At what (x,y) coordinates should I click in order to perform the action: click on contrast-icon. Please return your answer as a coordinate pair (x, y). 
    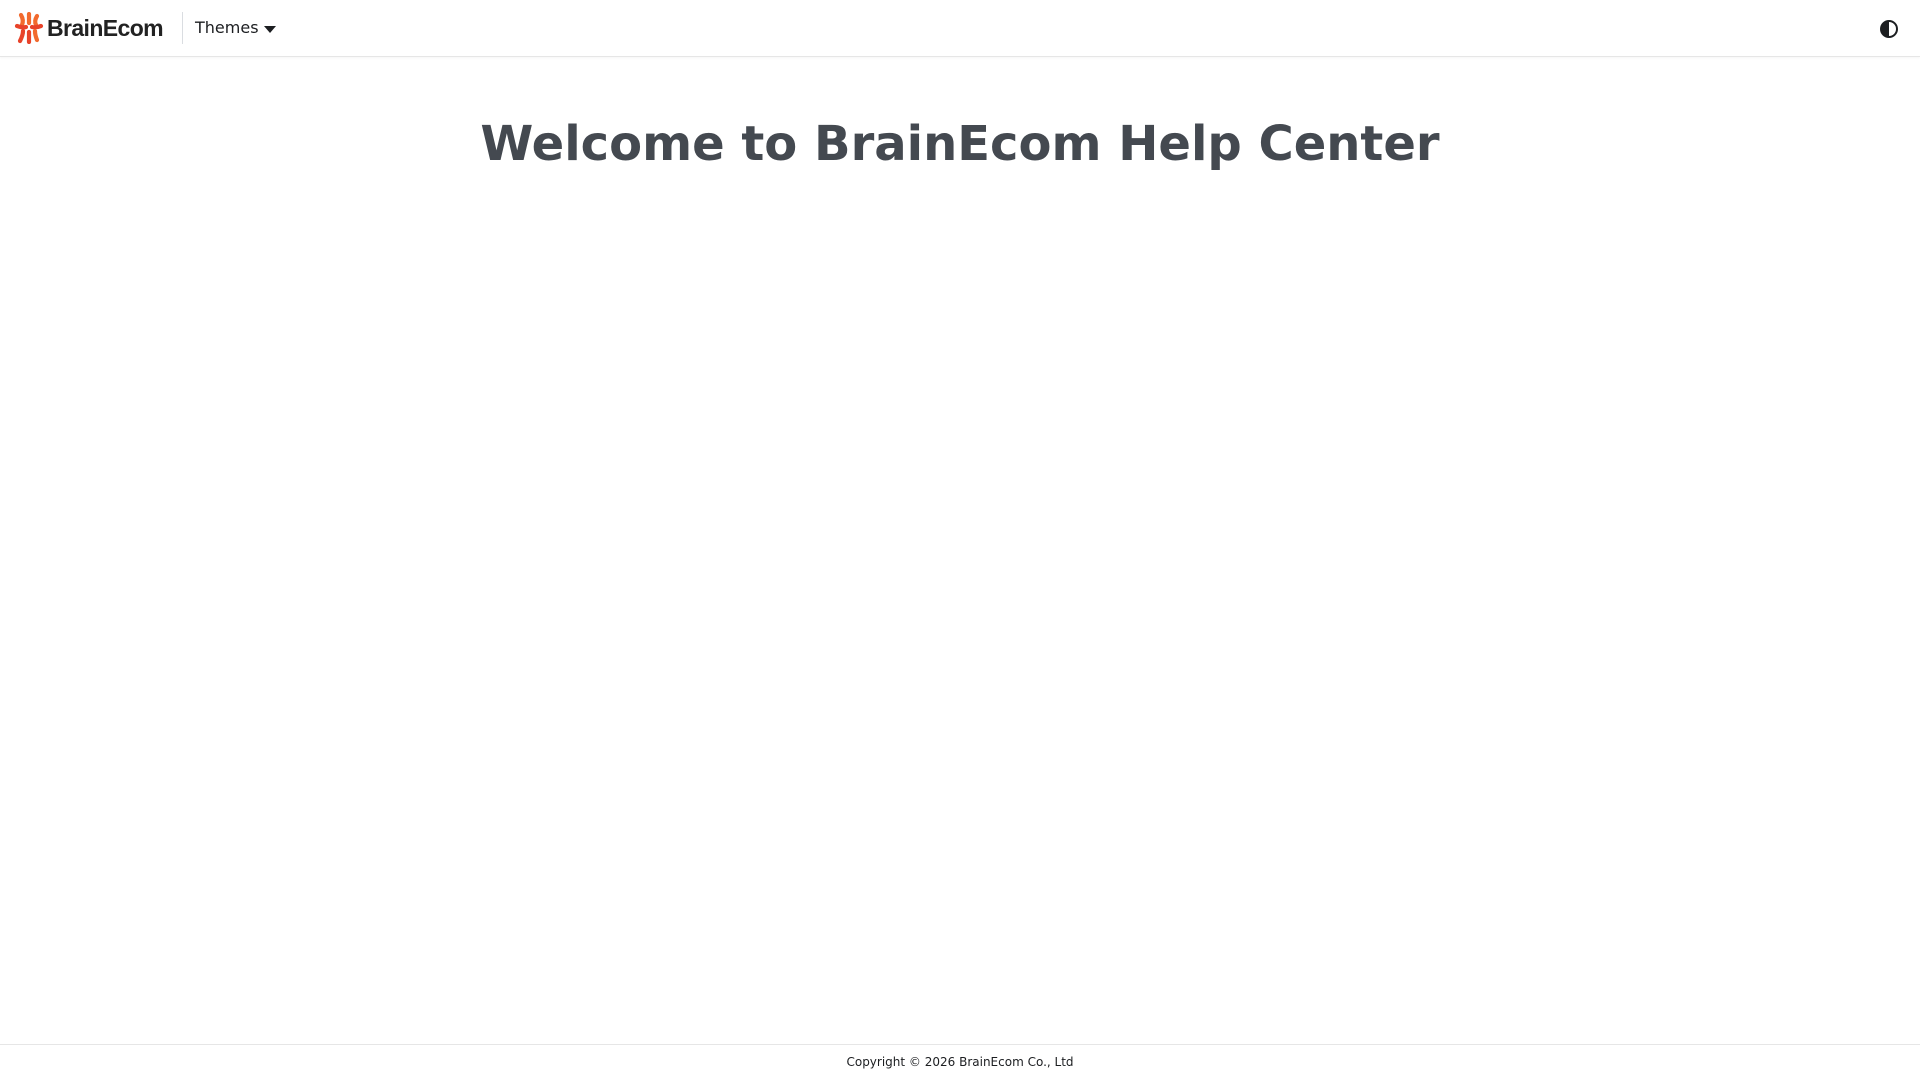
    Looking at the image, I should click on (1889, 29).